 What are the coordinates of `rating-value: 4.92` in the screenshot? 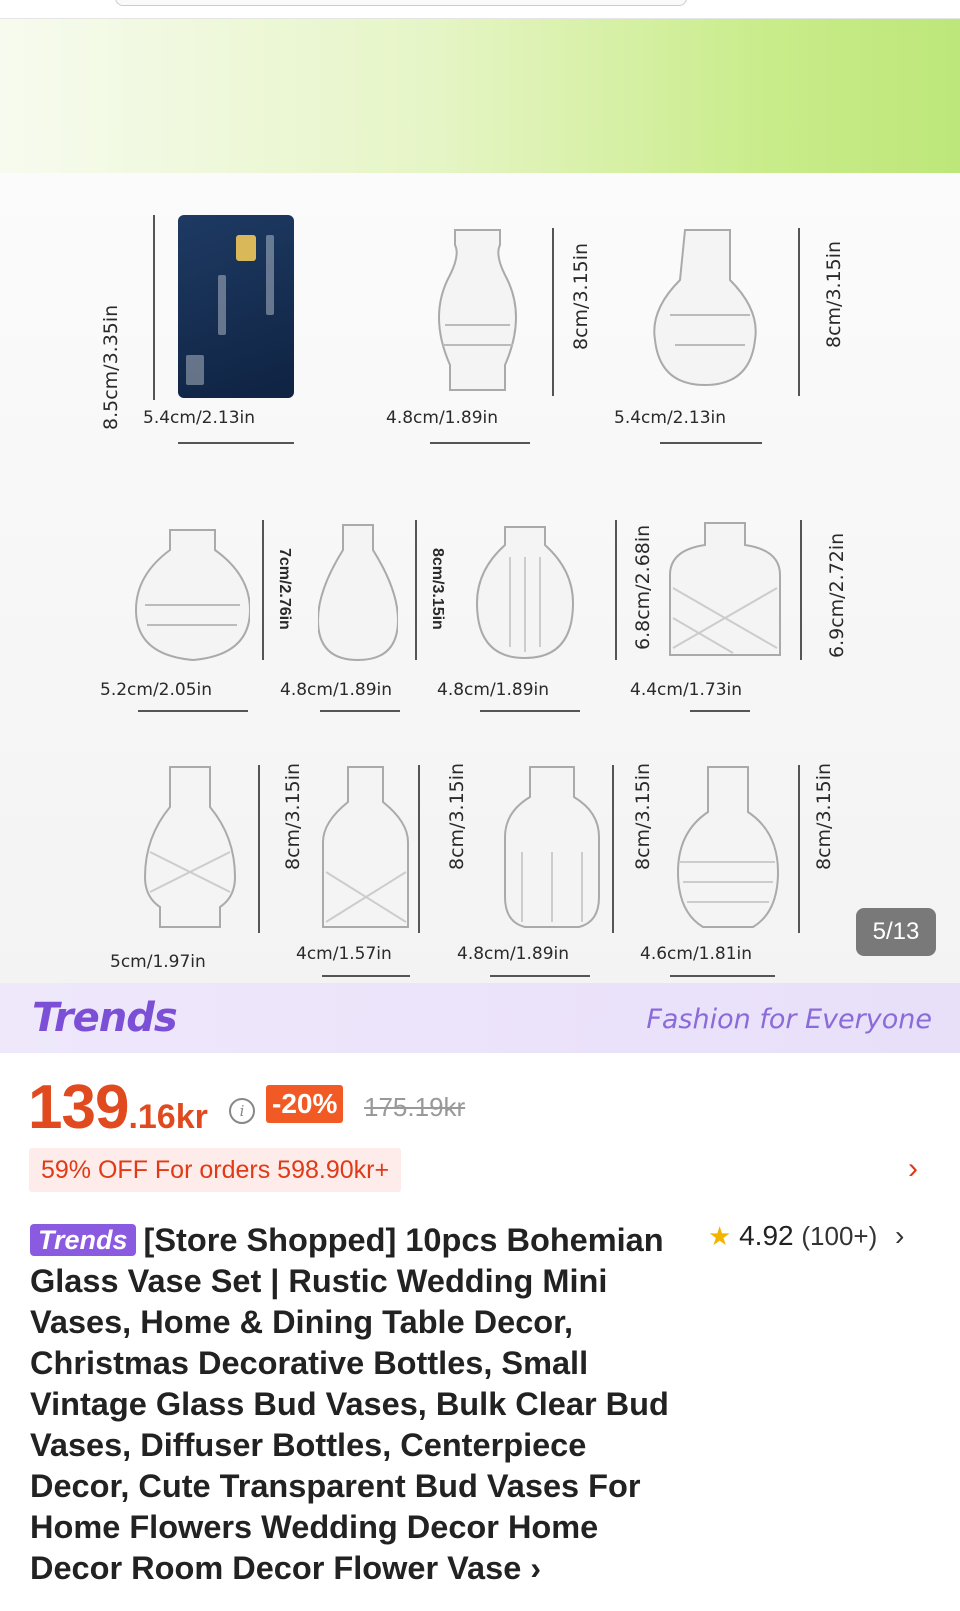 It's located at (766, 1235).